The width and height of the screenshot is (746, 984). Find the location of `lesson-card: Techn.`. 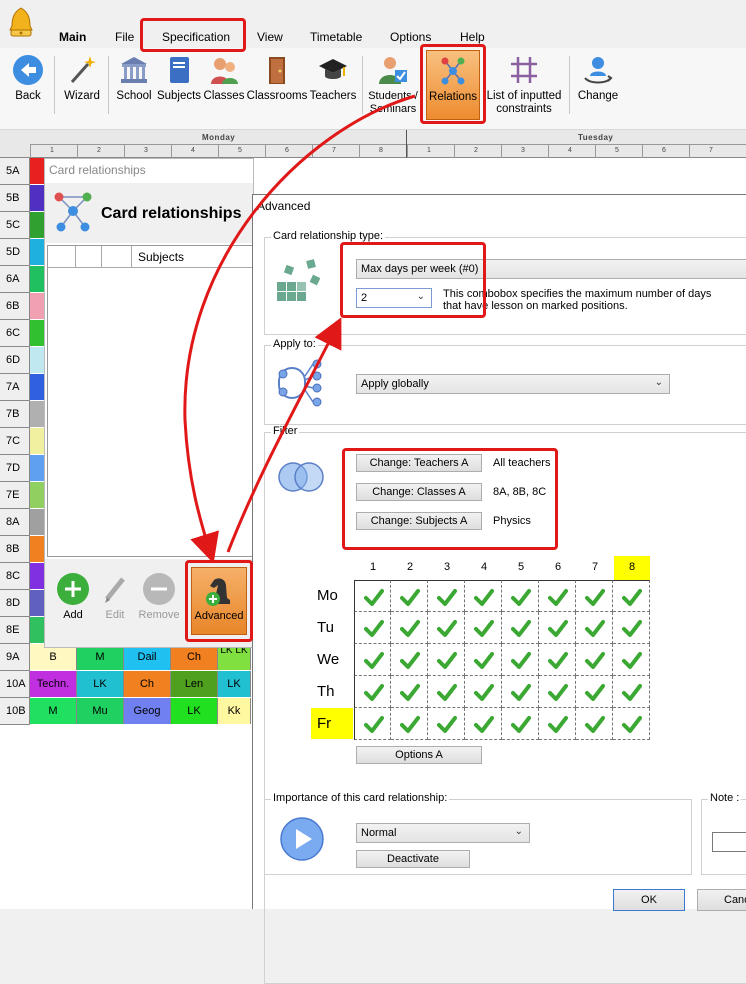

lesson-card: Techn. is located at coordinates (53, 684).